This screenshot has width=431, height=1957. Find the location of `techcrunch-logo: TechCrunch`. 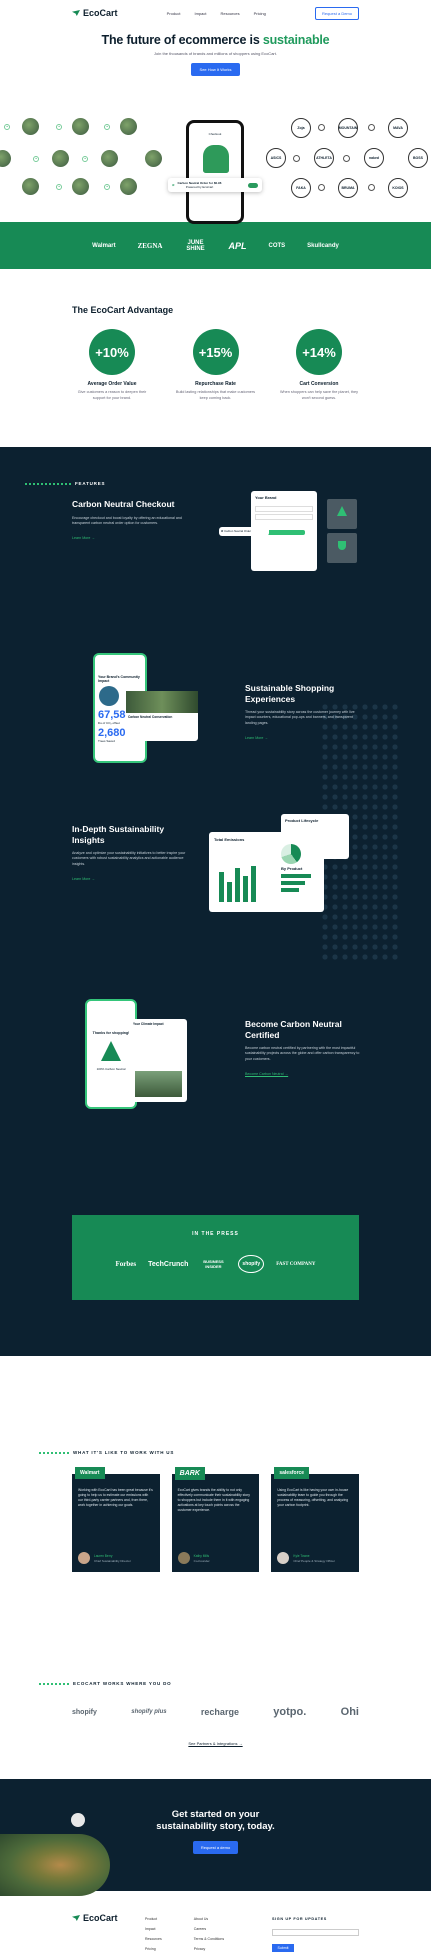

techcrunch-logo: TechCrunch is located at coordinates (168, 1264).